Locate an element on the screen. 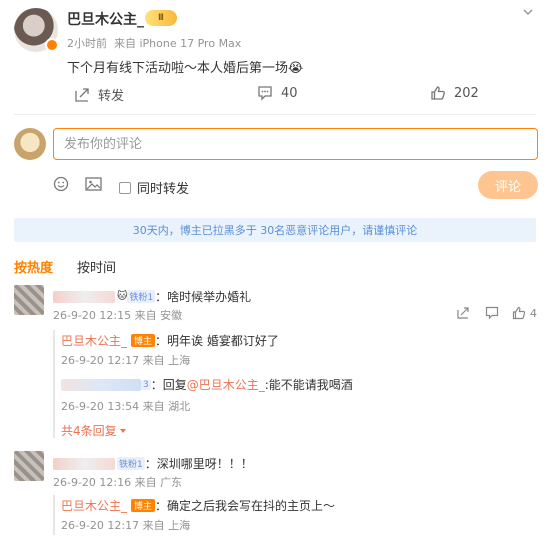 The width and height of the screenshot is (550, 544). reply-header: 巴旦木公主_ 博主 ：确定之后我会写在抖的主页上～ is located at coordinates (198, 505).